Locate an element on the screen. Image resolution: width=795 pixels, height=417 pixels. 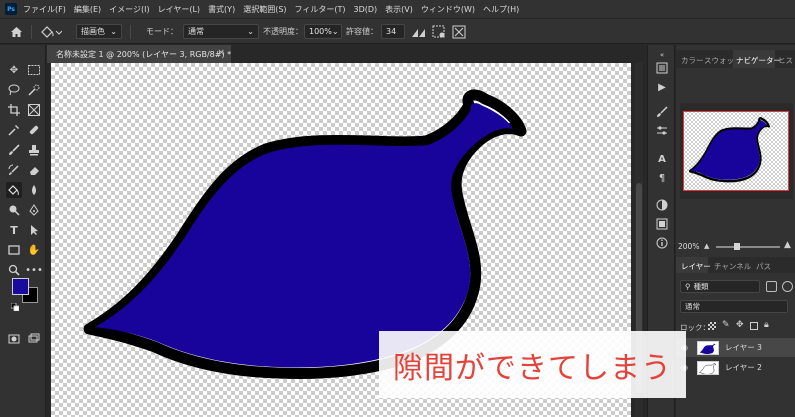
brush-tool-icon is located at coordinates (14, 150).